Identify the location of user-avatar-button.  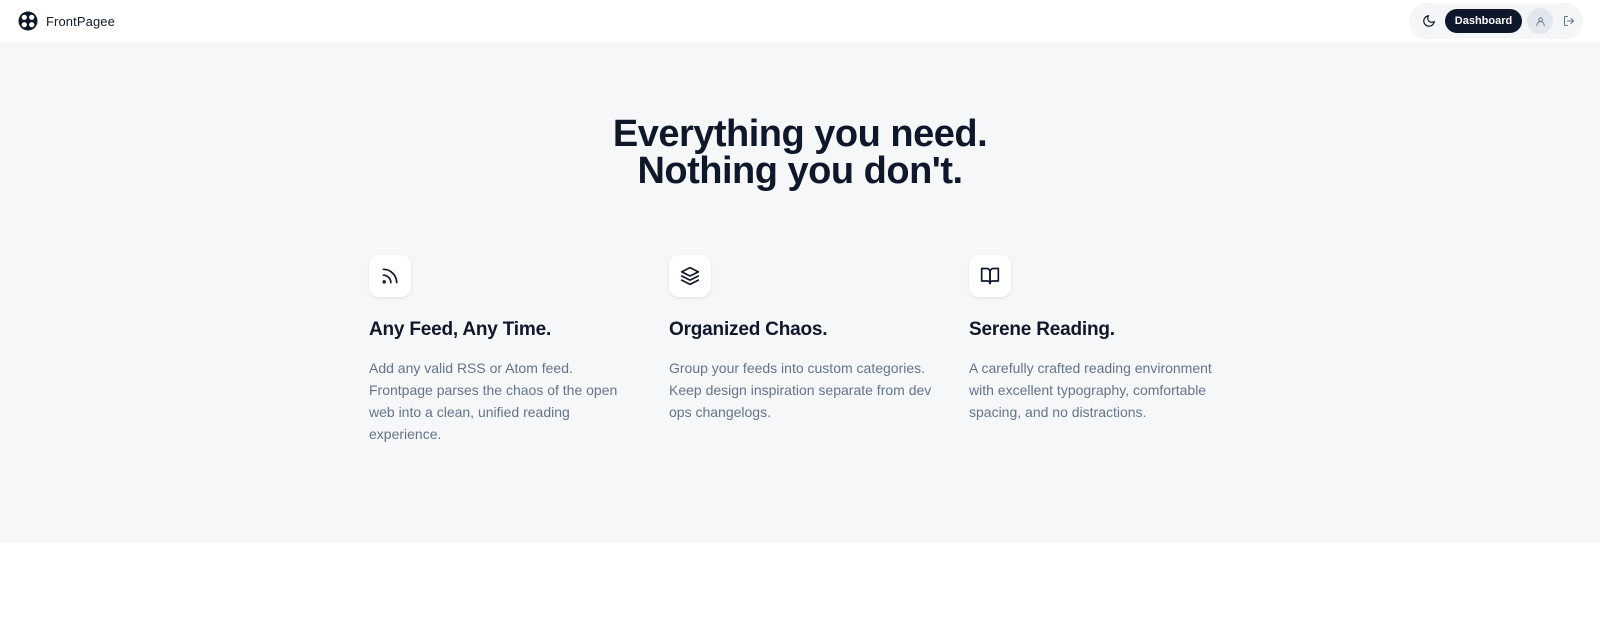
(1540, 21).